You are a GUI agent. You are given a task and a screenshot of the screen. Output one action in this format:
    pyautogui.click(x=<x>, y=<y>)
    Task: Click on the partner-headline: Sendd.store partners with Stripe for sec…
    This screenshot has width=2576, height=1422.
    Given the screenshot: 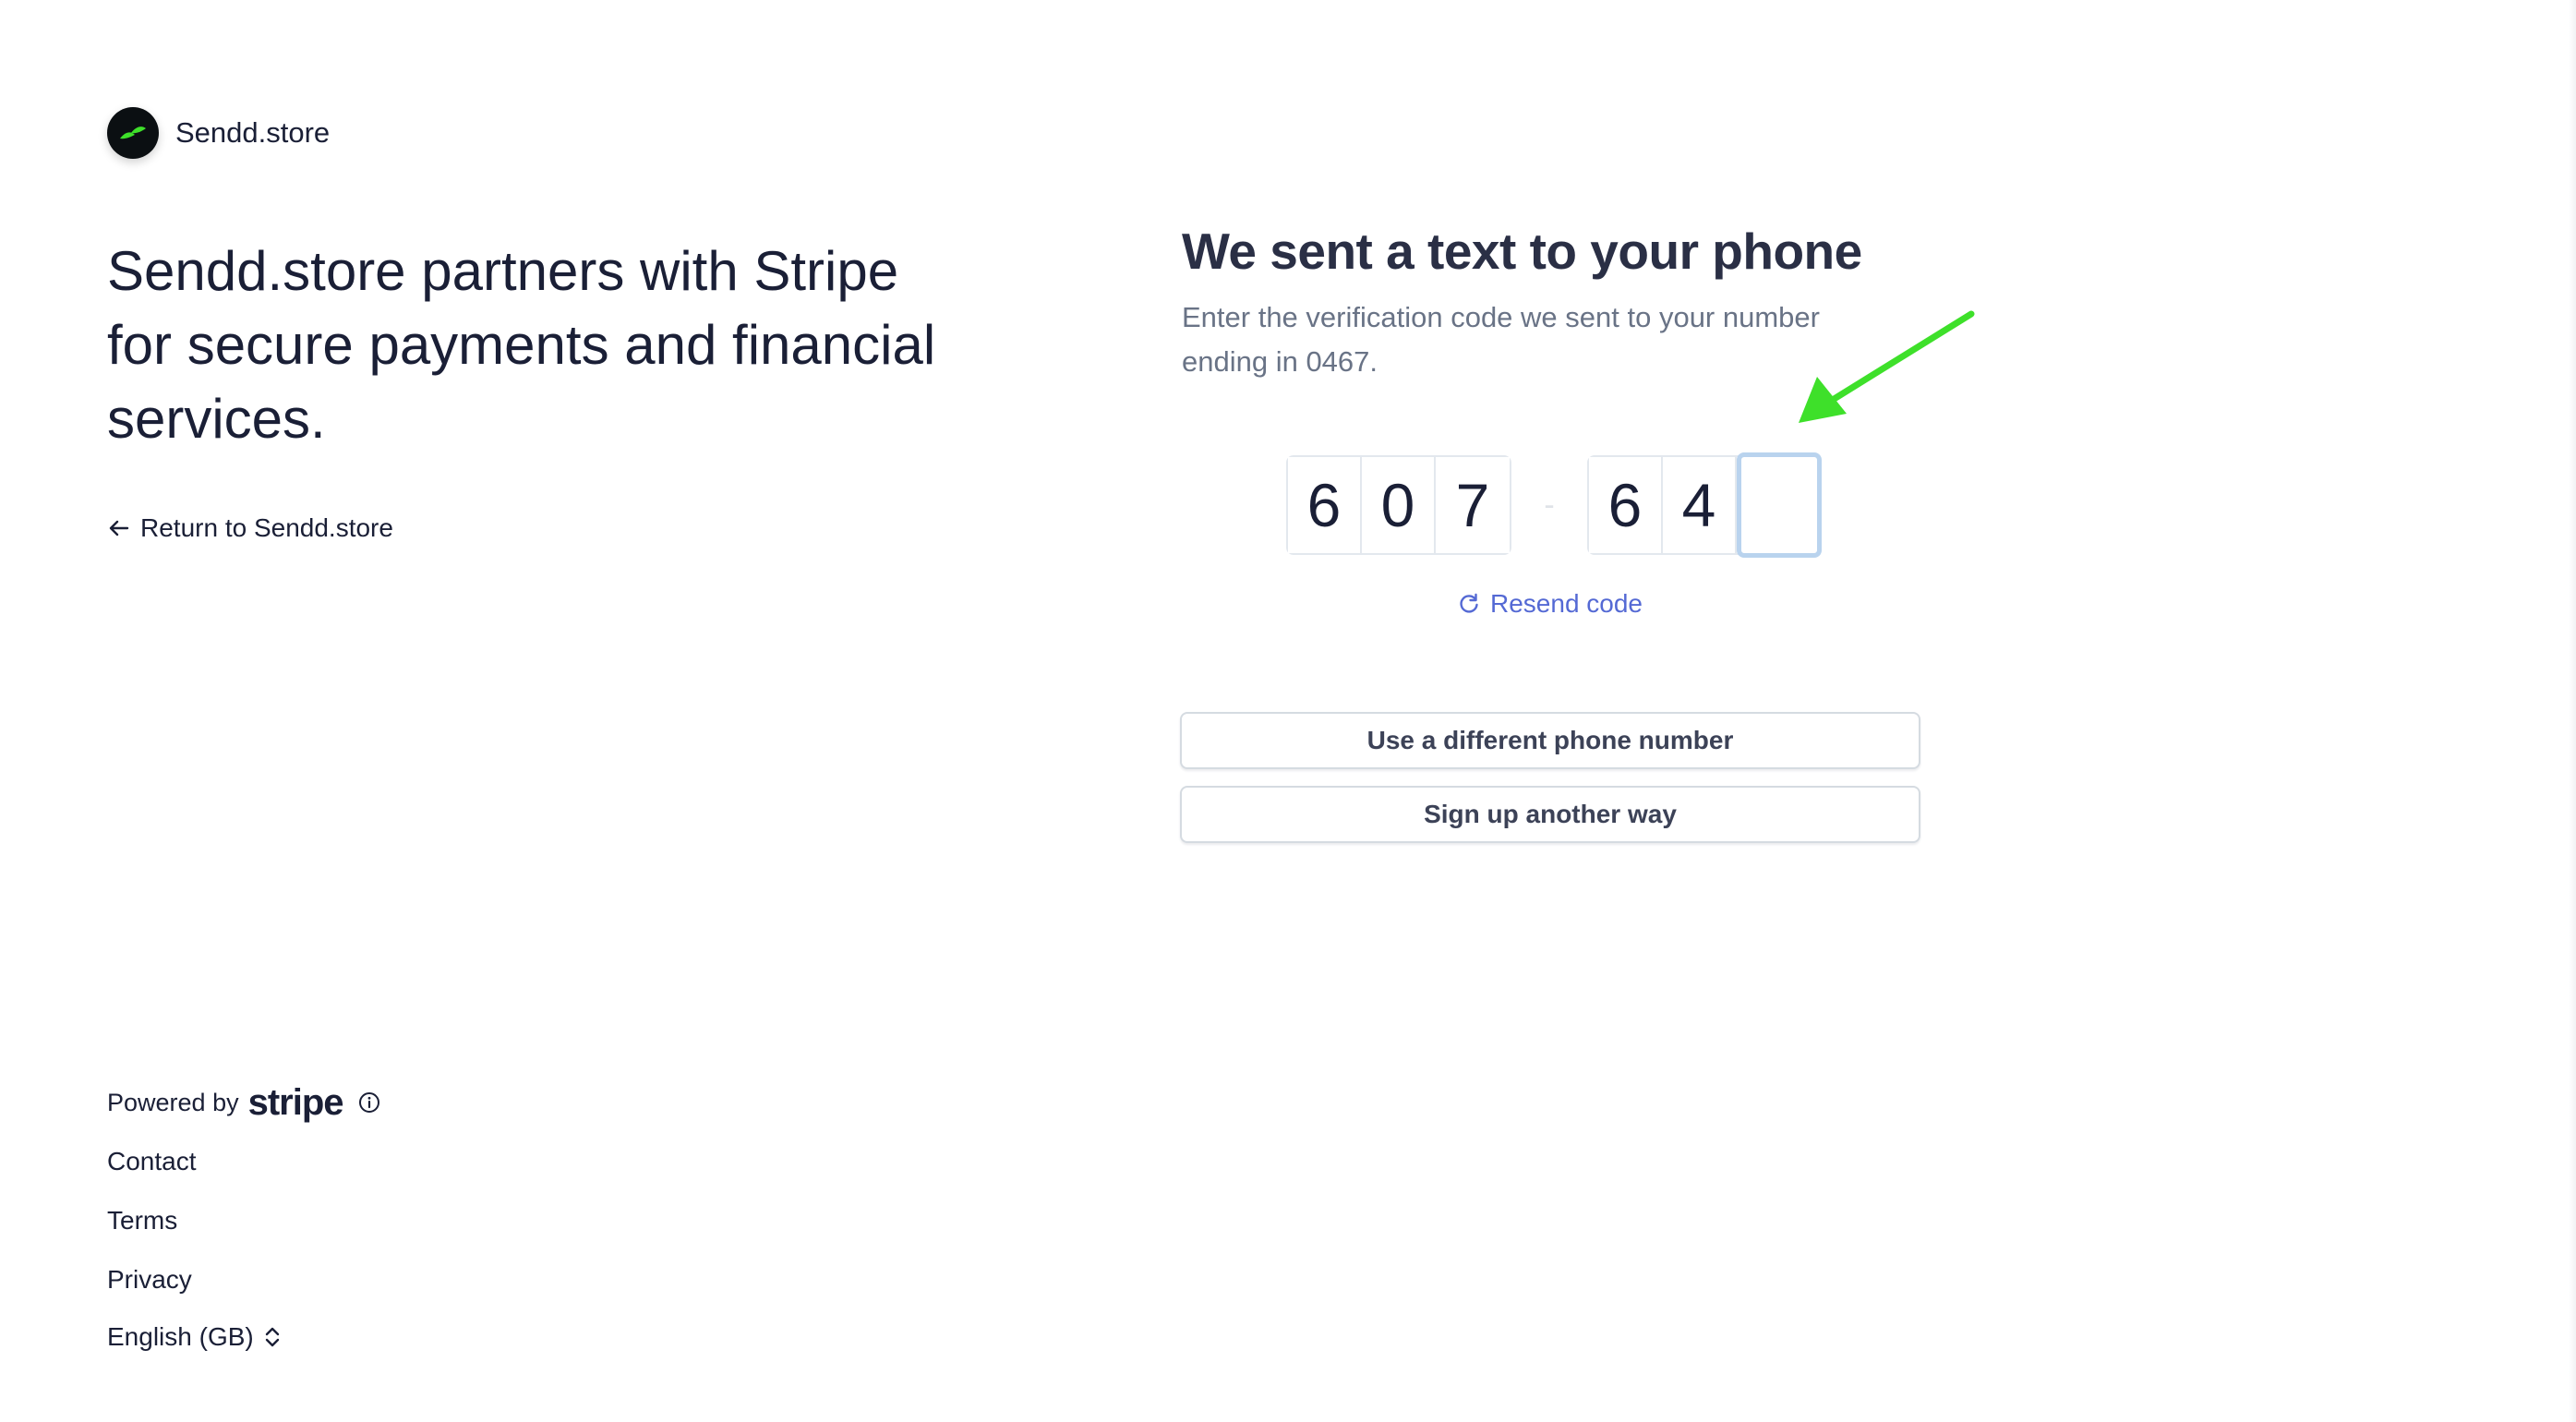 What is the action you would take?
    pyautogui.click(x=521, y=345)
    